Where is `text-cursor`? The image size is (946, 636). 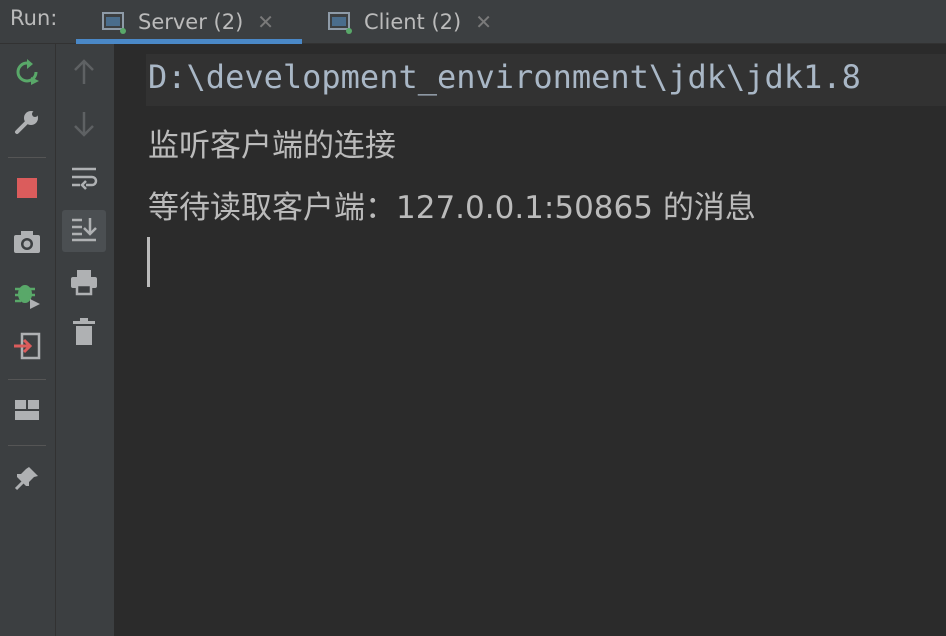
text-cursor is located at coordinates (148, 262).